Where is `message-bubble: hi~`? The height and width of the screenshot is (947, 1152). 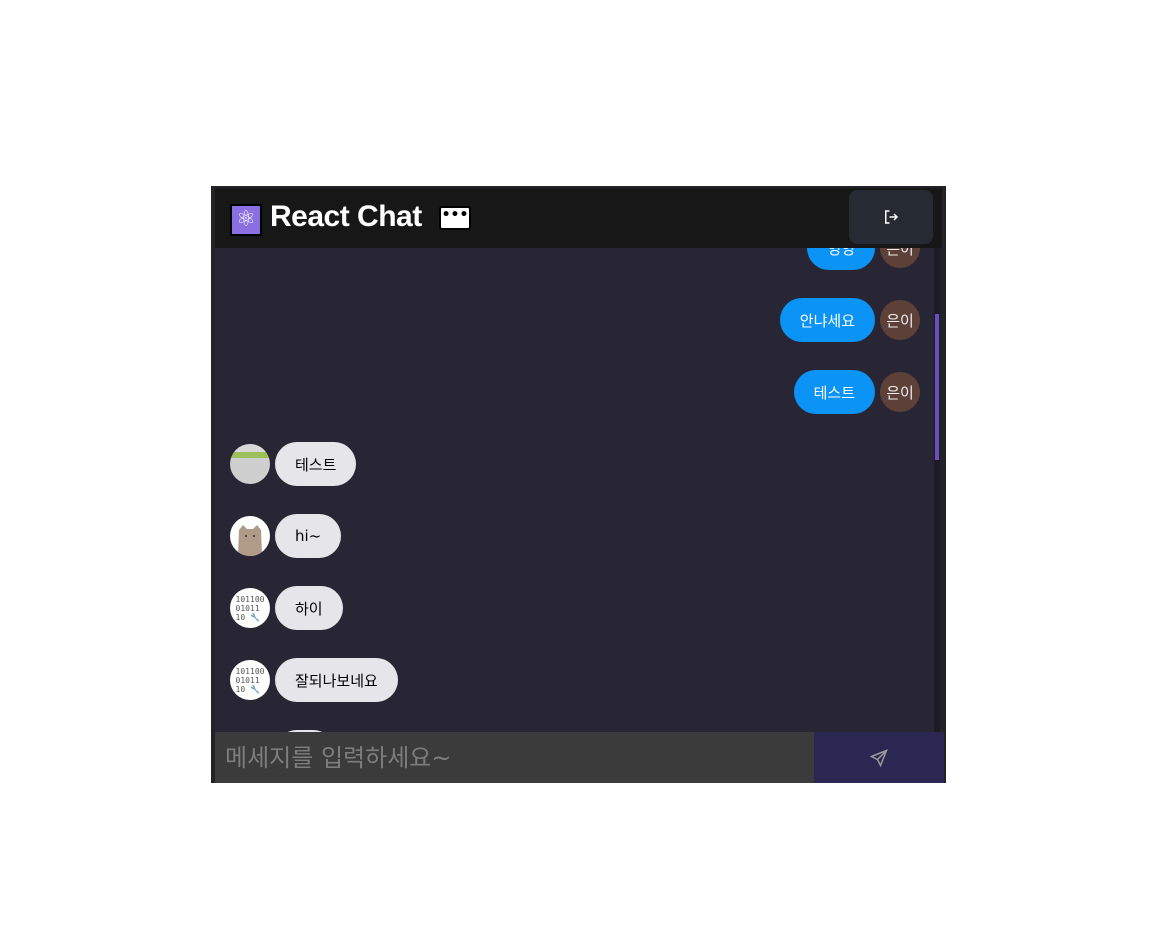
message-bubble: hi~ is located at coordinates (308, 536).